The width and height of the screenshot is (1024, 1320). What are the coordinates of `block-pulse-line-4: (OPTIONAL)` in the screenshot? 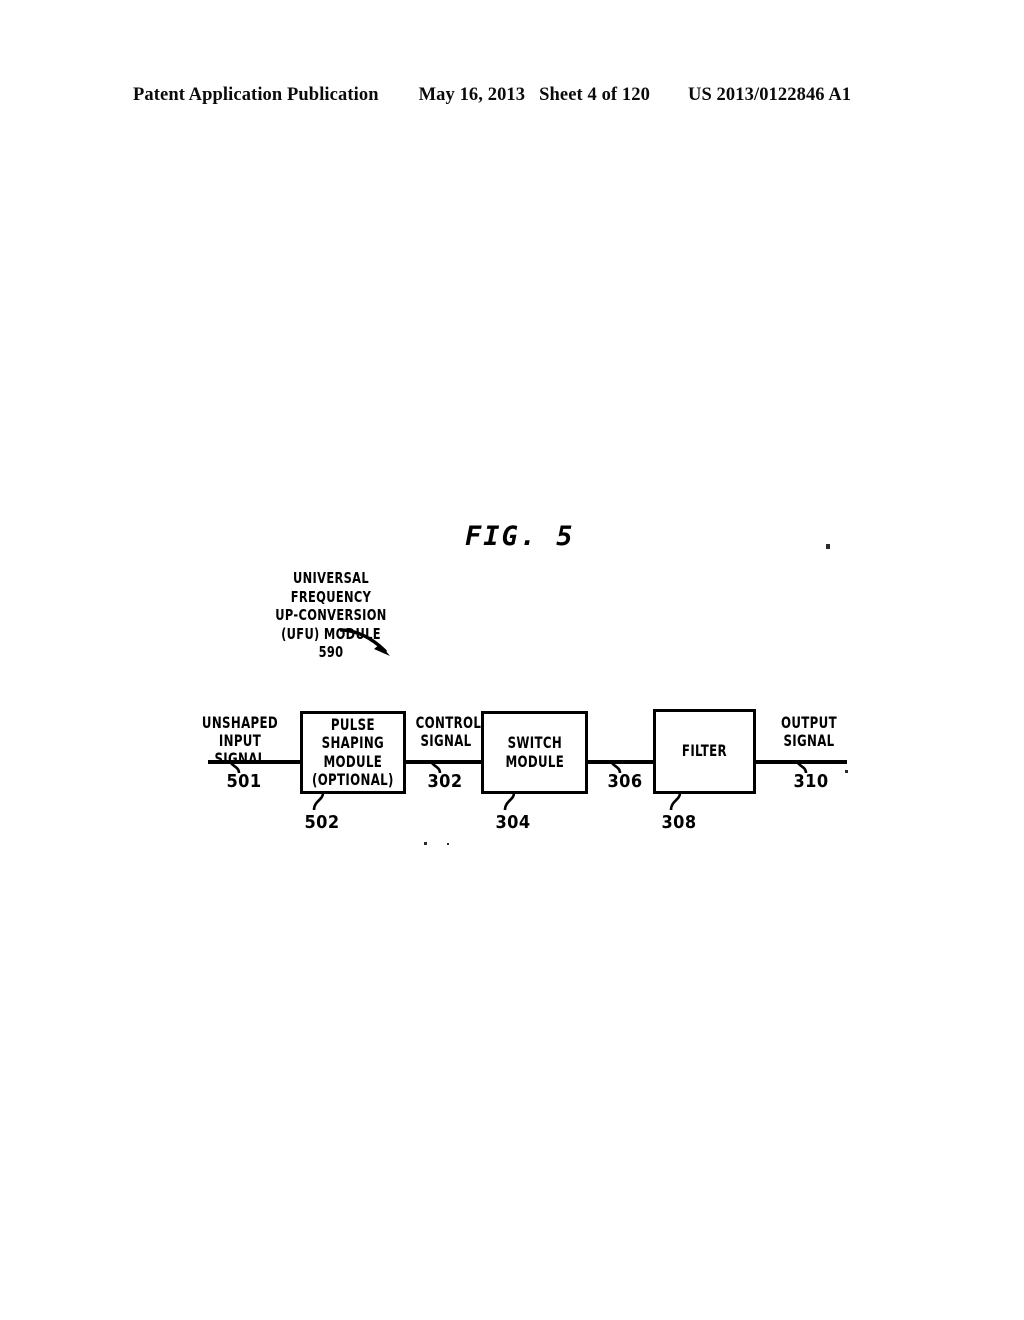 It's located at (353, 779).